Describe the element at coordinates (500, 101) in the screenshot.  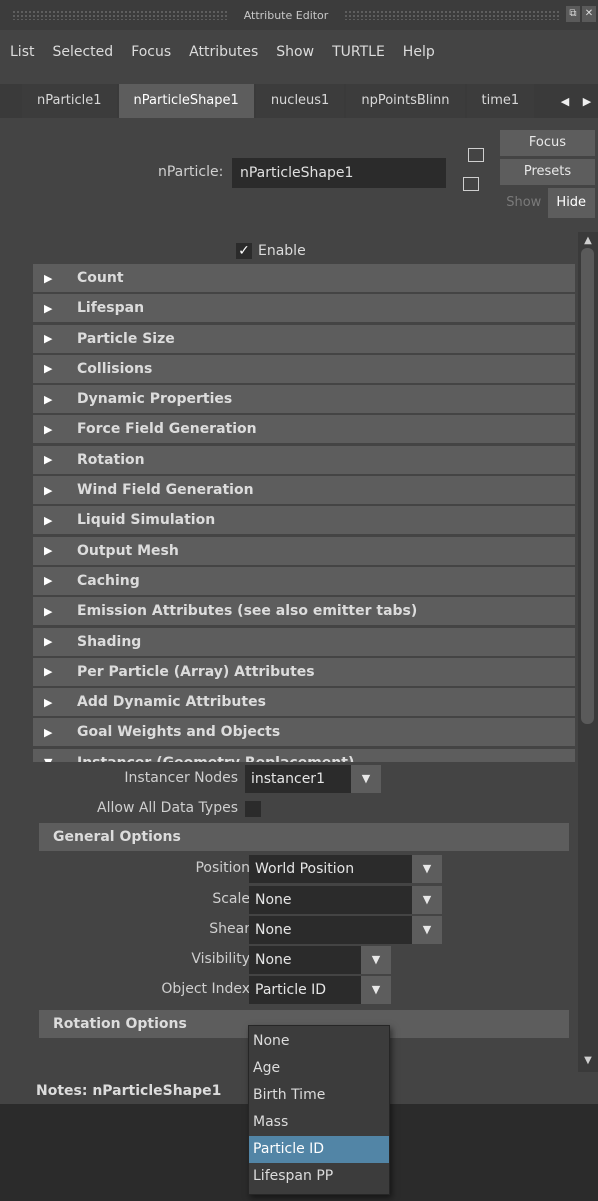
I see `tab-time1: time1` at that location.